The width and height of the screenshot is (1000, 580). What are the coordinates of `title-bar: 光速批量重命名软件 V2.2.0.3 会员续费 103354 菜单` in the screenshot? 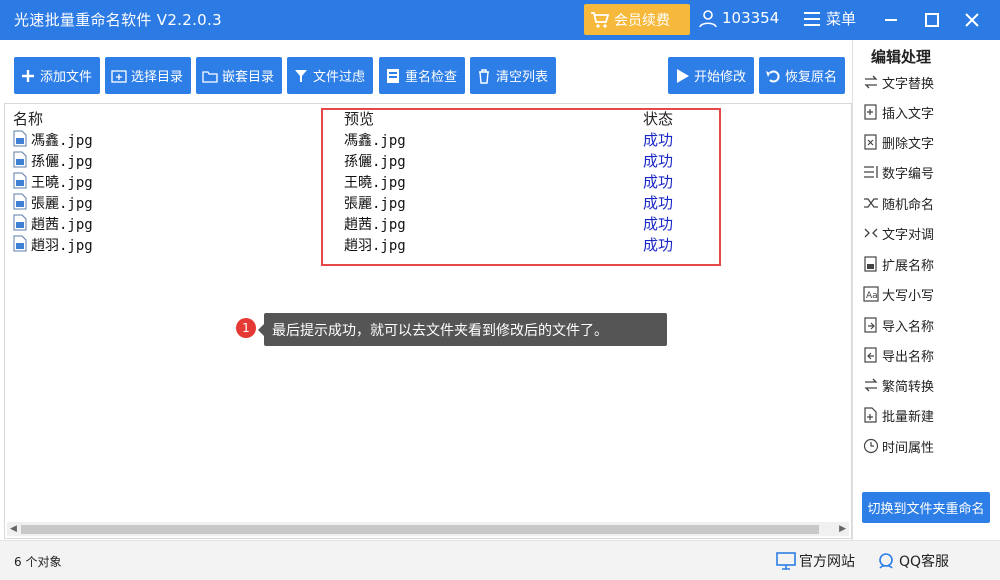 It's located at (500, 20).